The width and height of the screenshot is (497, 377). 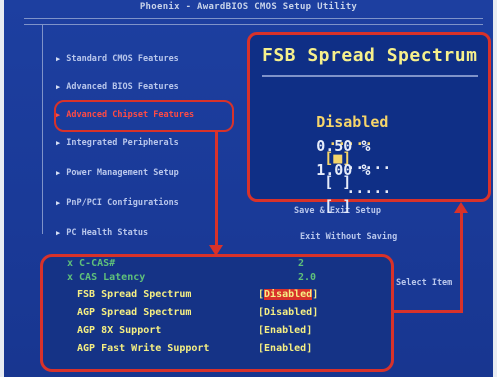 I want to click on setting-name: AGP 8X Support, so click(x=119, y=330).